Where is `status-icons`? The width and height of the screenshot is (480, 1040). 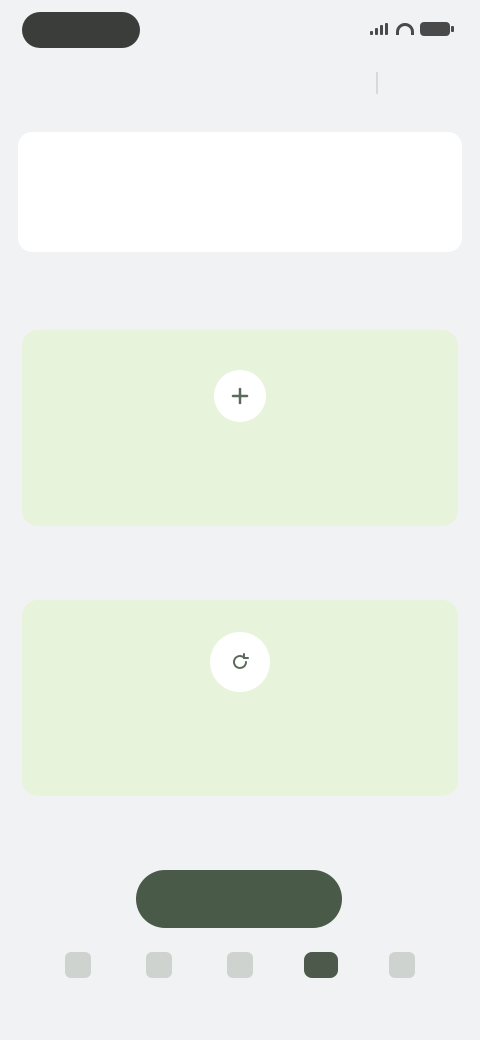
status-icons is located at coordinates (412, 29).